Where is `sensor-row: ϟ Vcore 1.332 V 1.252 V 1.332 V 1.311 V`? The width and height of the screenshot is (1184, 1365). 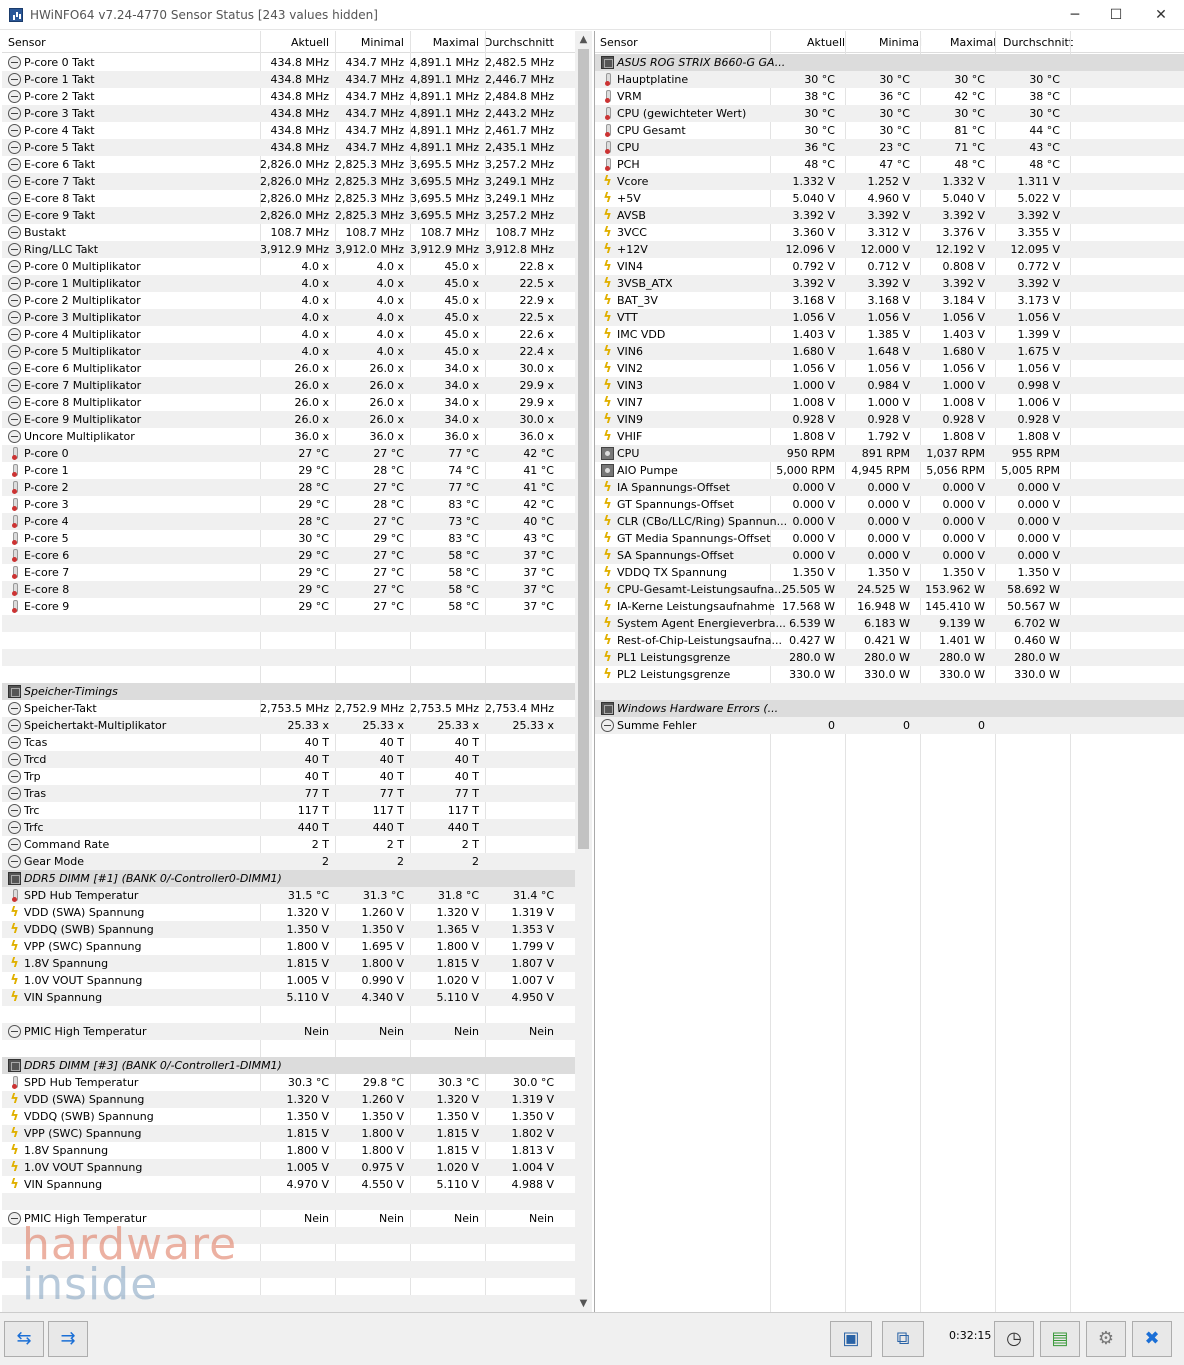
sensor-row: ϟ Vcore 1.332 V 1.252 V 1.332 V 1.311 V is located at coordinates (889, 181).